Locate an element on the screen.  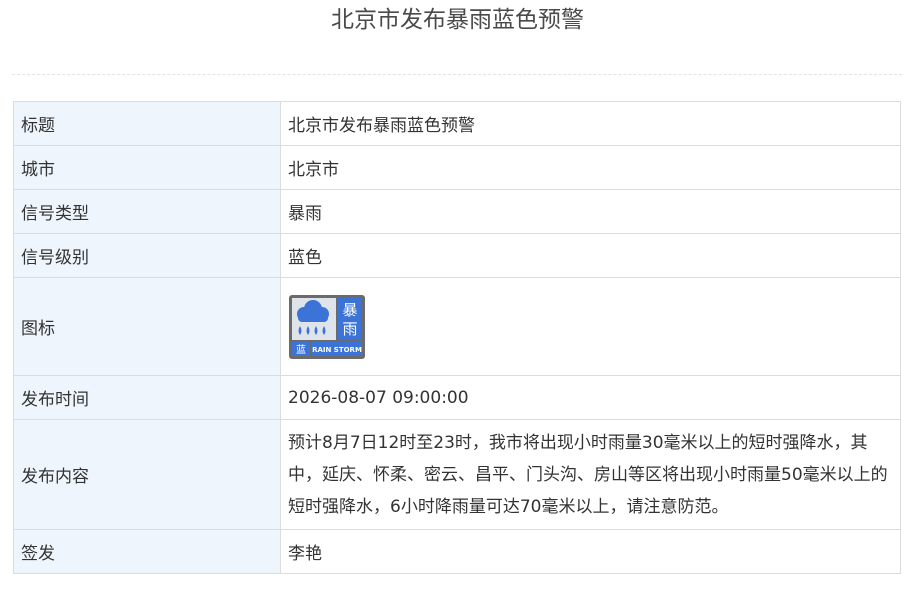
row-label-issue-time: 发布时间 is located at coordinates (147, 397).